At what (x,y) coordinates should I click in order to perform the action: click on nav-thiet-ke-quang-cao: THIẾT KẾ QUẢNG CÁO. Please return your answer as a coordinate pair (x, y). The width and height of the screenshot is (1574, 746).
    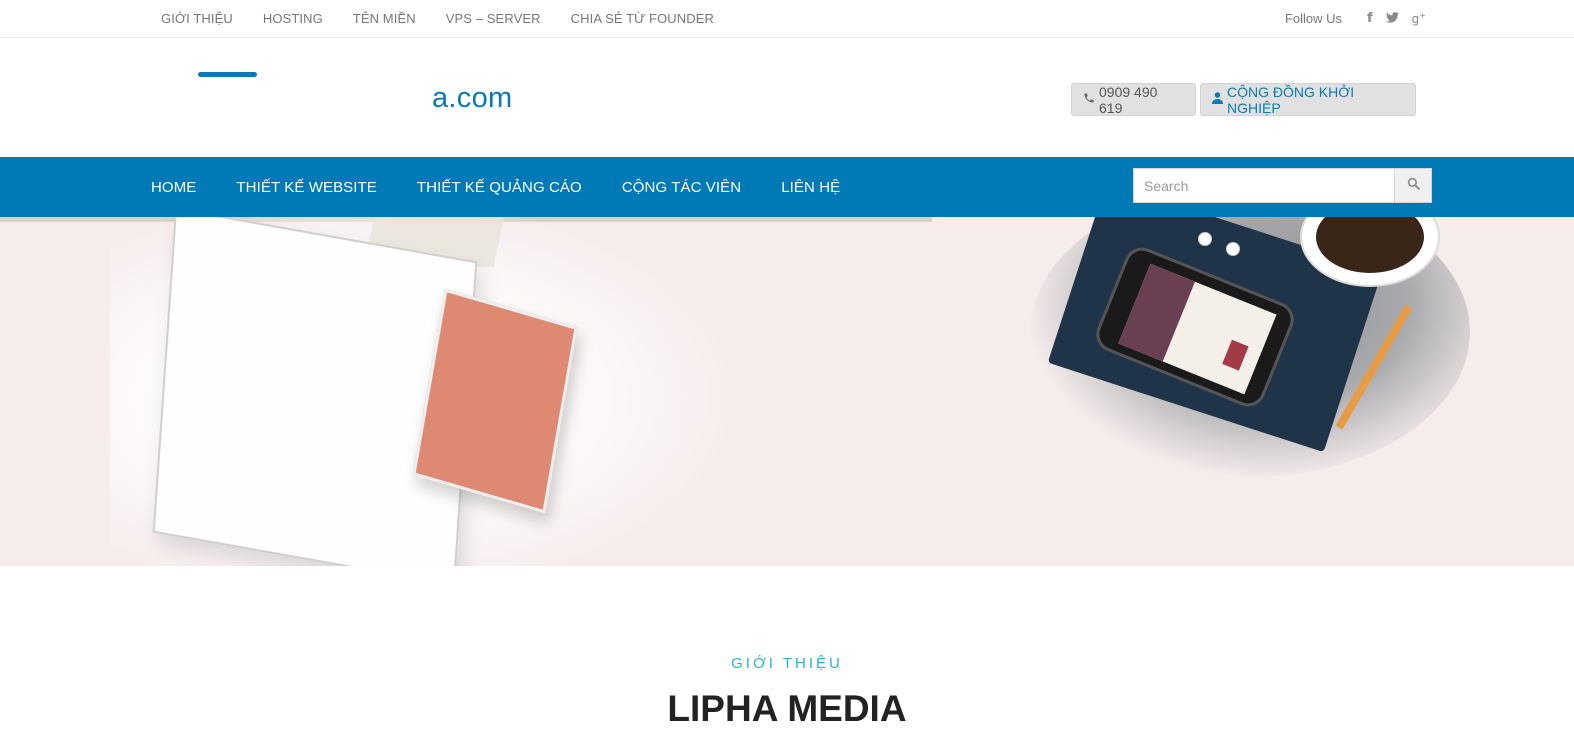
    Looking at the image, I should click on (499, 187).